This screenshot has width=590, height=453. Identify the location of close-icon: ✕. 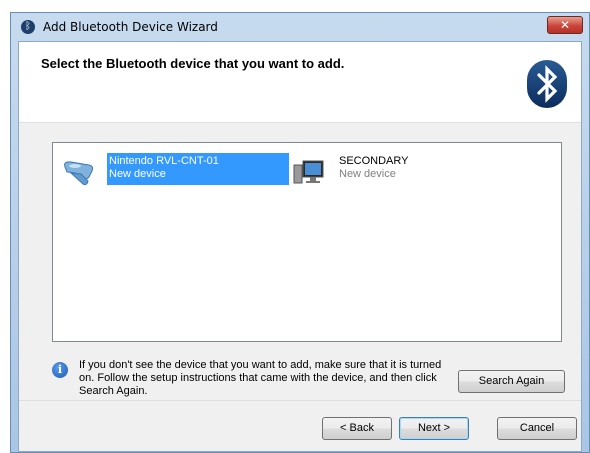
(565, 25).